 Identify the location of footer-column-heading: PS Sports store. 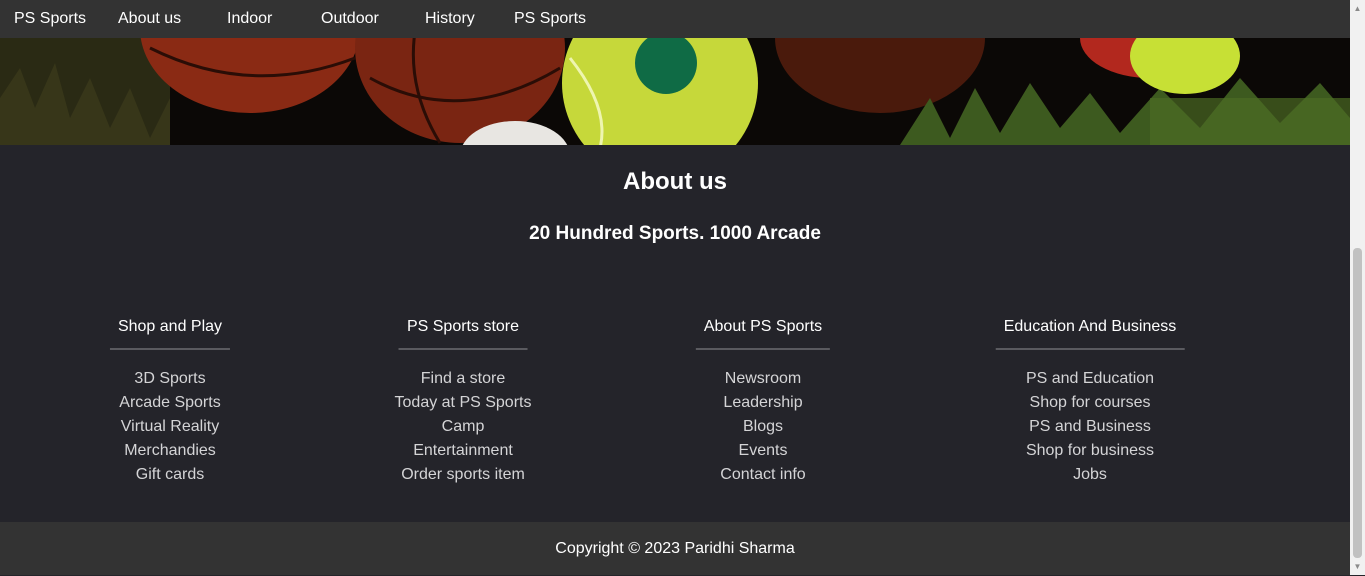
(463, 333).